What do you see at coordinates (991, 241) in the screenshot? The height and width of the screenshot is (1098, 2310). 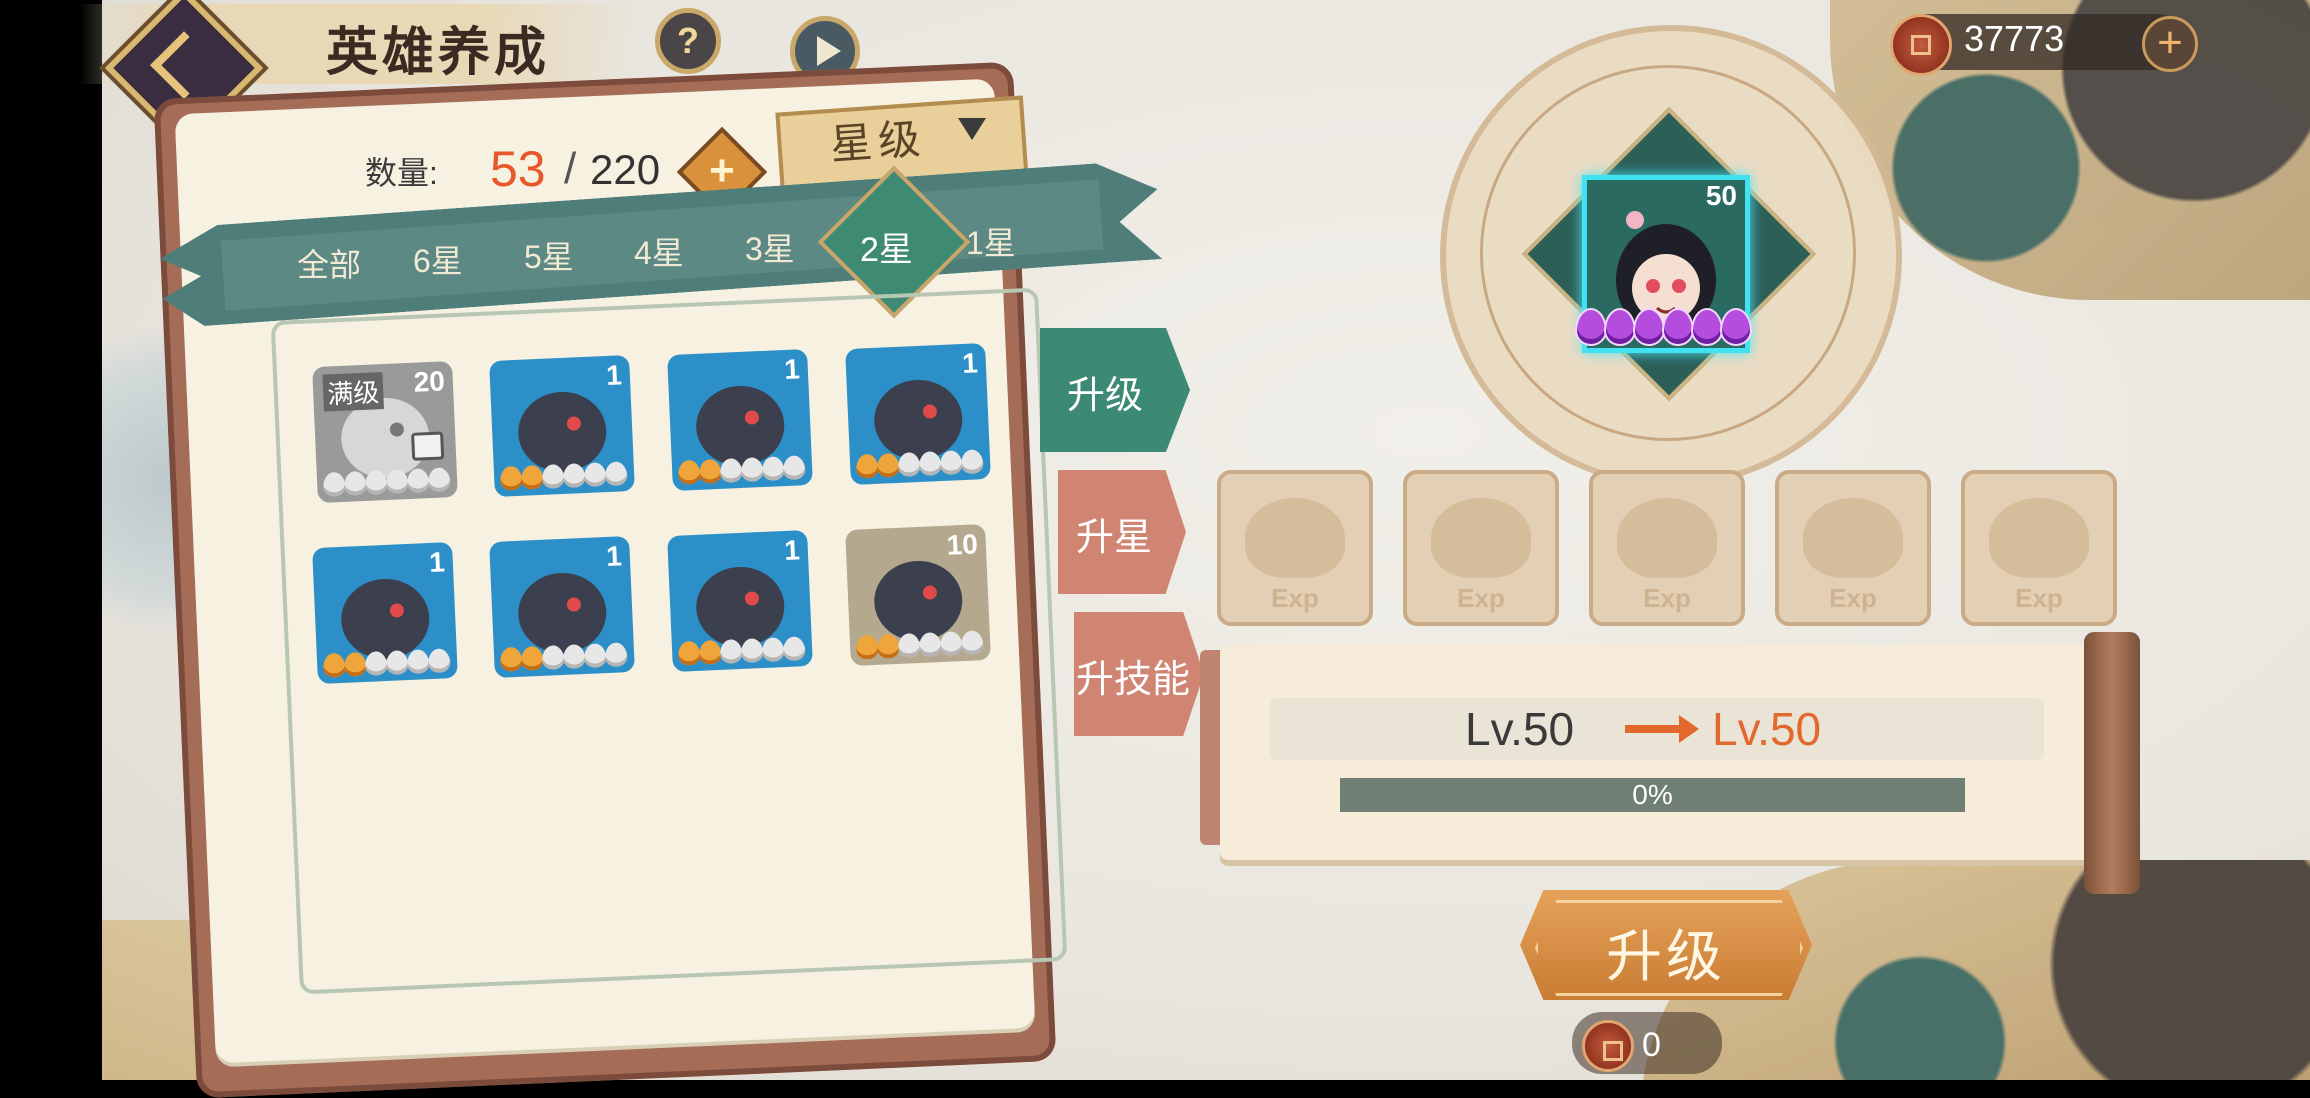 I see `filter-tab-1-star: 1星` at bounding box center [991, 241].